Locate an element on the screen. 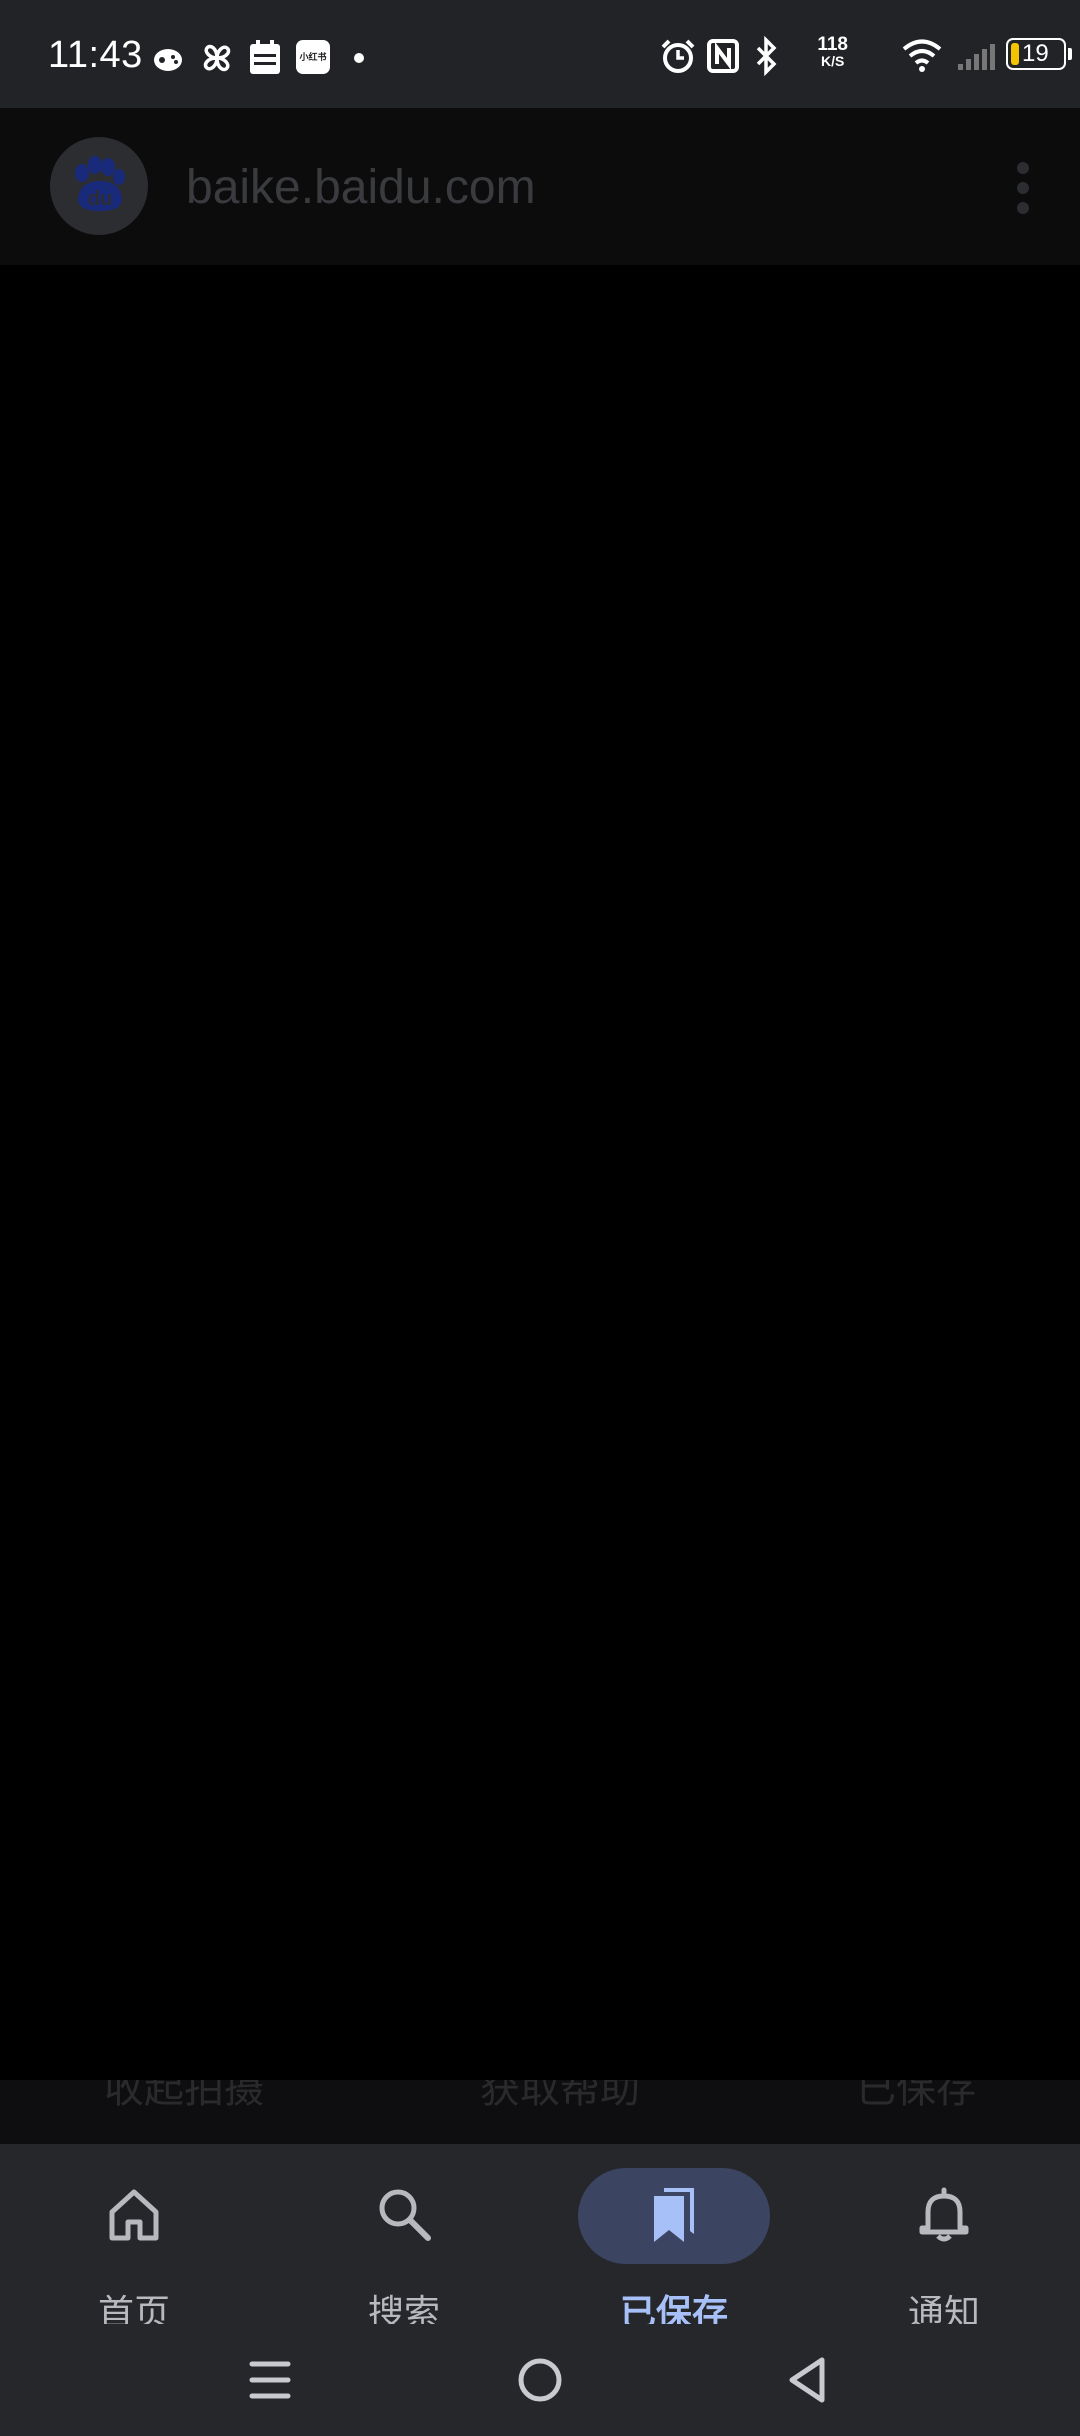  pinwheel-icon is located at coordinates (217, 58).